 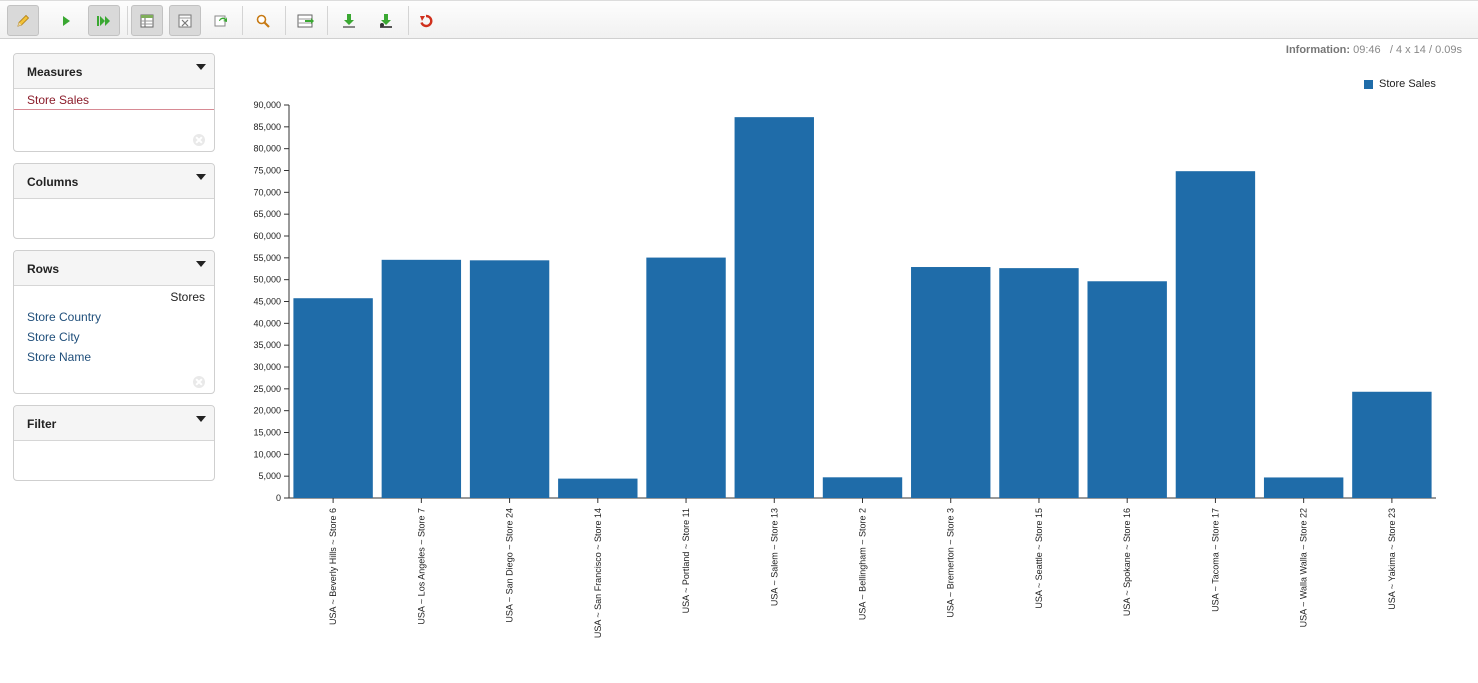 I want to click on download-alt-icon, so click(x=386, y=20).